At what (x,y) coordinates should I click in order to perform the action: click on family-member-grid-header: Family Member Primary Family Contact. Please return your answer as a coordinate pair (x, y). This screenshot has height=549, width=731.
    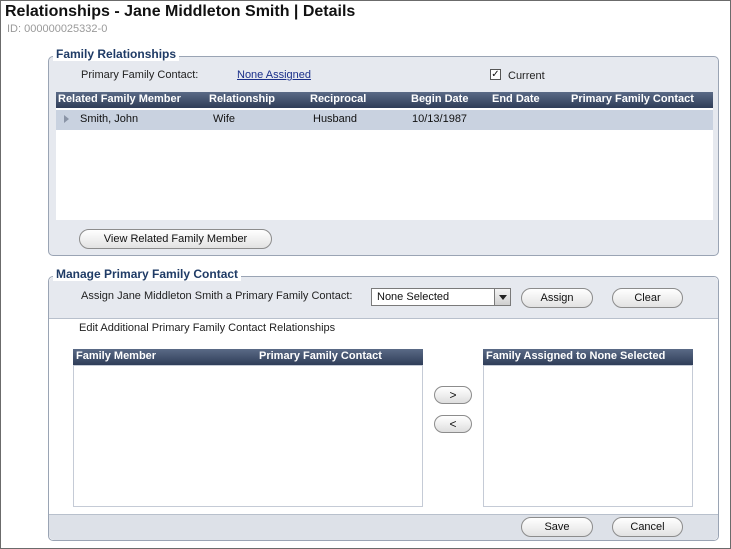
    Looking at the image, I should click on (248, 357).